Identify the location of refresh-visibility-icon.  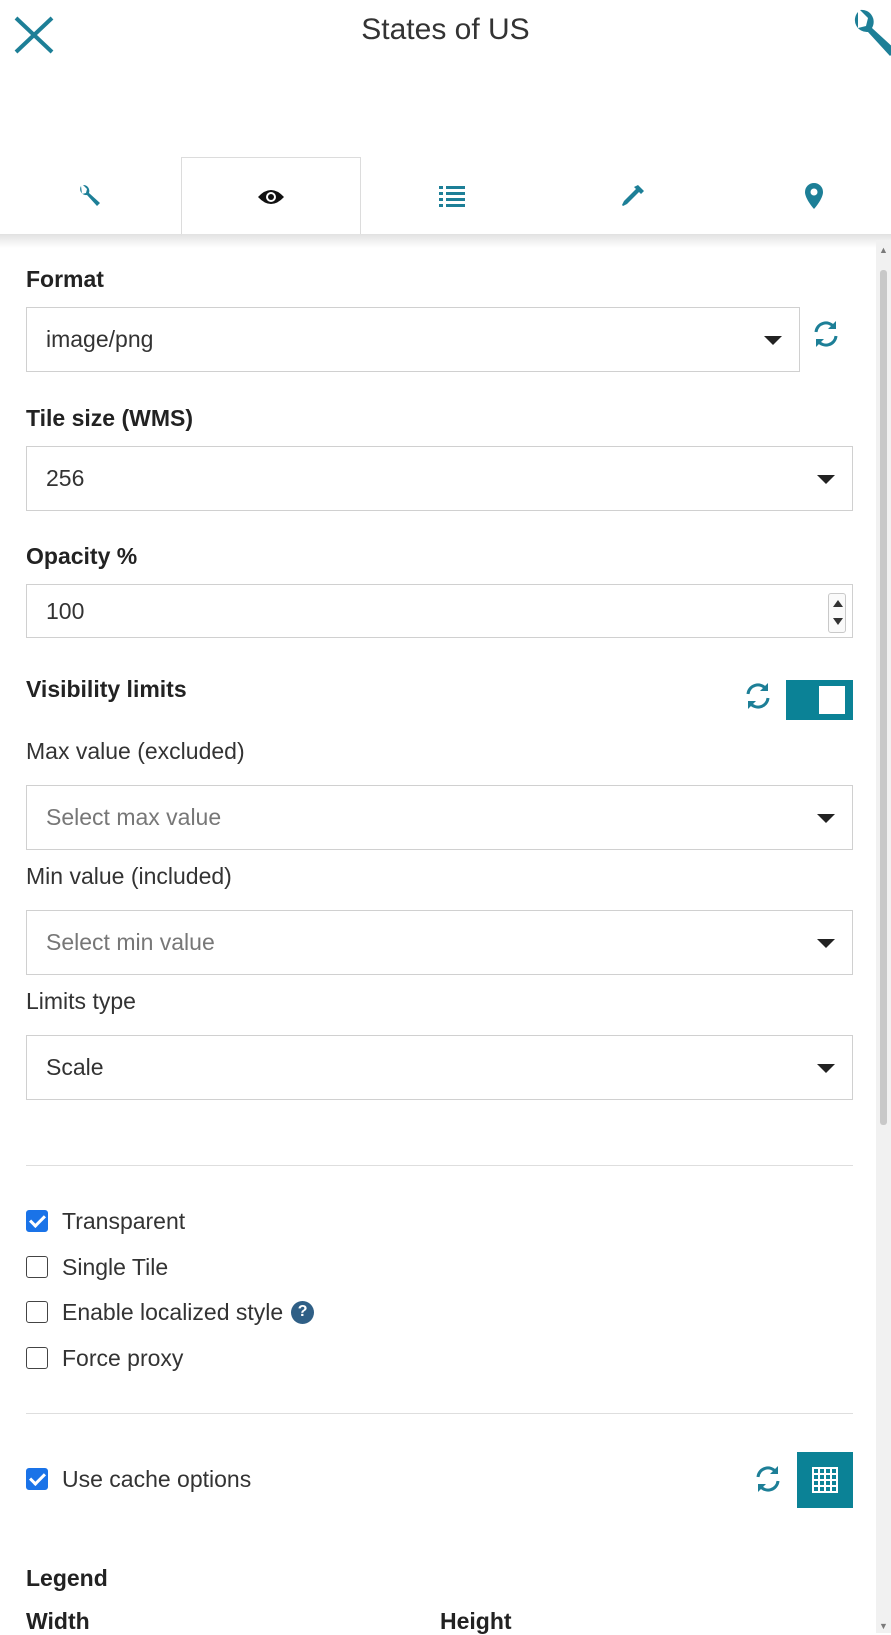
(758, 696).